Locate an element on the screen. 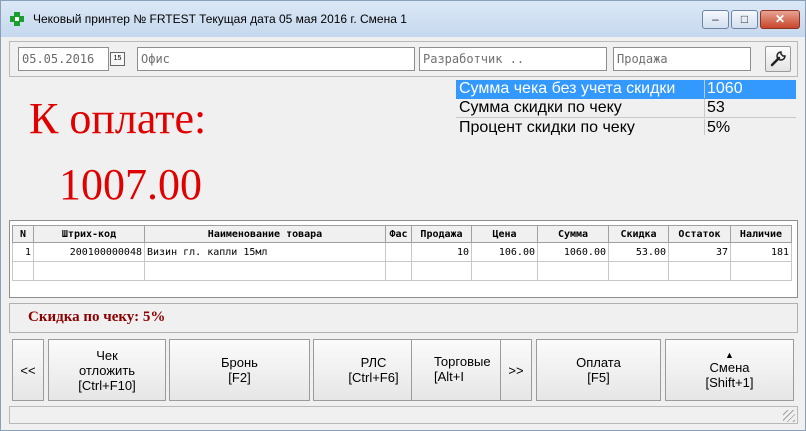  minimize-button: – is located at coordinates (715, 19).